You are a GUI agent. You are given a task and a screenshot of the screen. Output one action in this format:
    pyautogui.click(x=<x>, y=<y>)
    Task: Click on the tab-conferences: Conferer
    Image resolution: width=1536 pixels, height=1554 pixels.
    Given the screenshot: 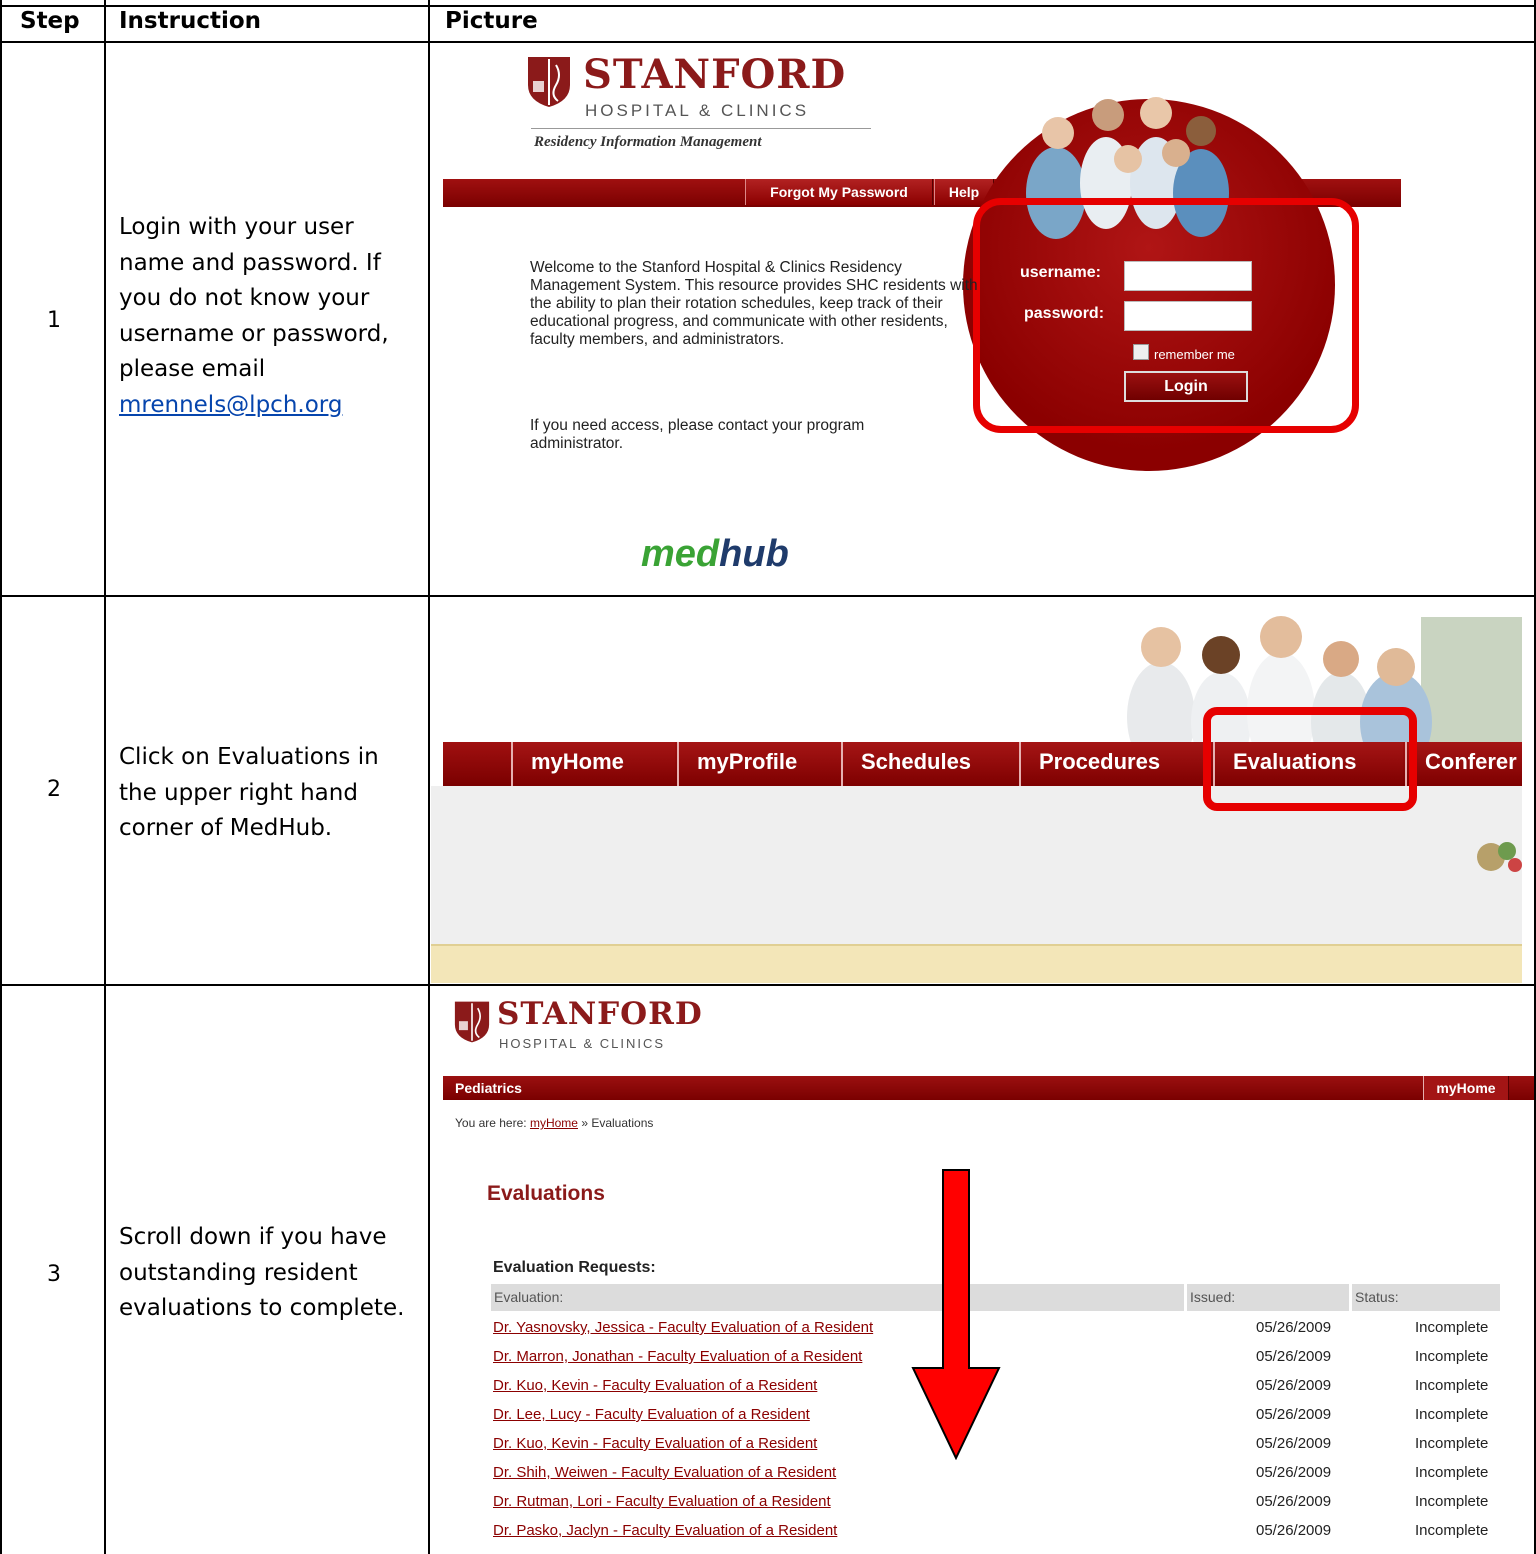 What is the action you would take?
    pyautogui.click(x=1463, y=764)
    